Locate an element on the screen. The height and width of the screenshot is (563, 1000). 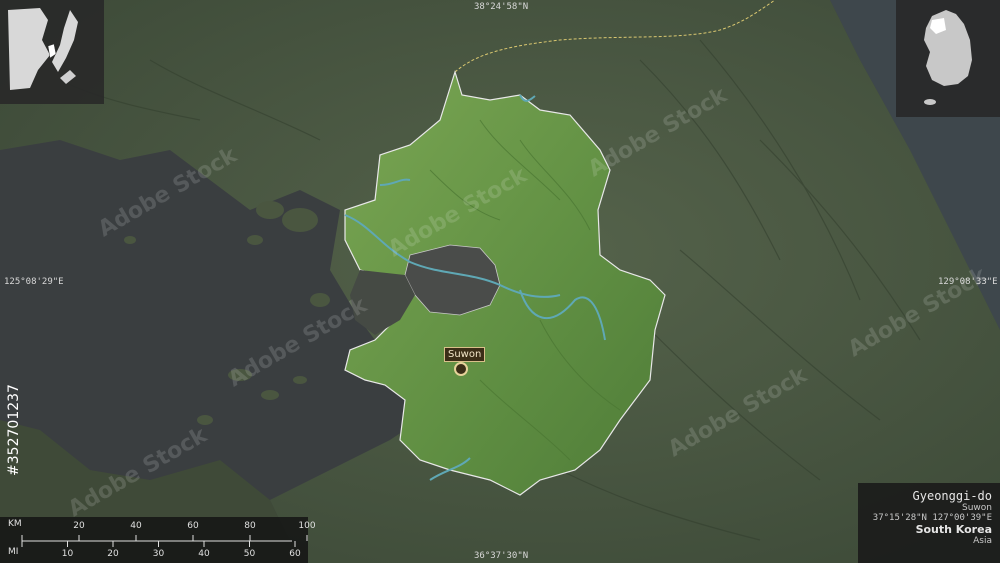
city-label: Suwon is located at coordinates (465, 354).